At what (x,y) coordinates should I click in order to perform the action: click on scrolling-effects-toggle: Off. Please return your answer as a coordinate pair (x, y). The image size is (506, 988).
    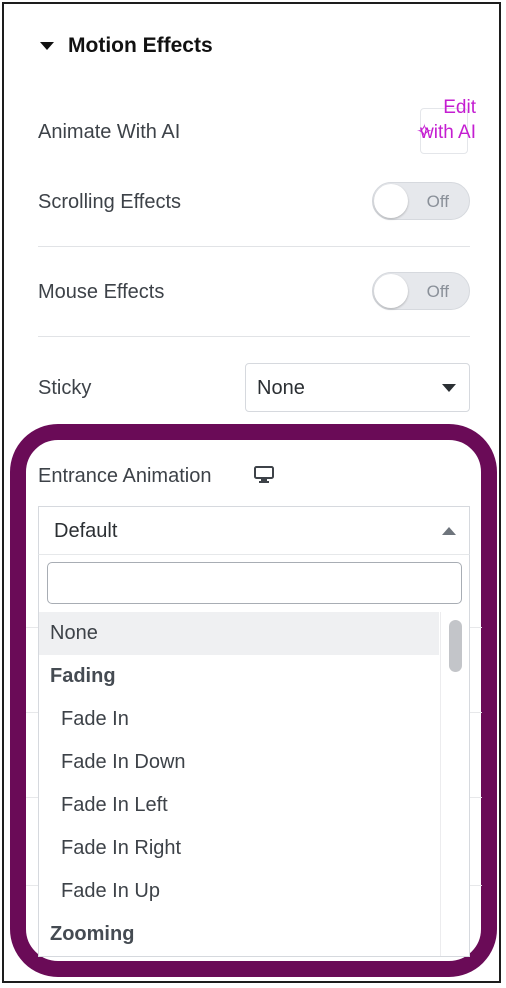
    Looking at the image, I should click on (421, 201).